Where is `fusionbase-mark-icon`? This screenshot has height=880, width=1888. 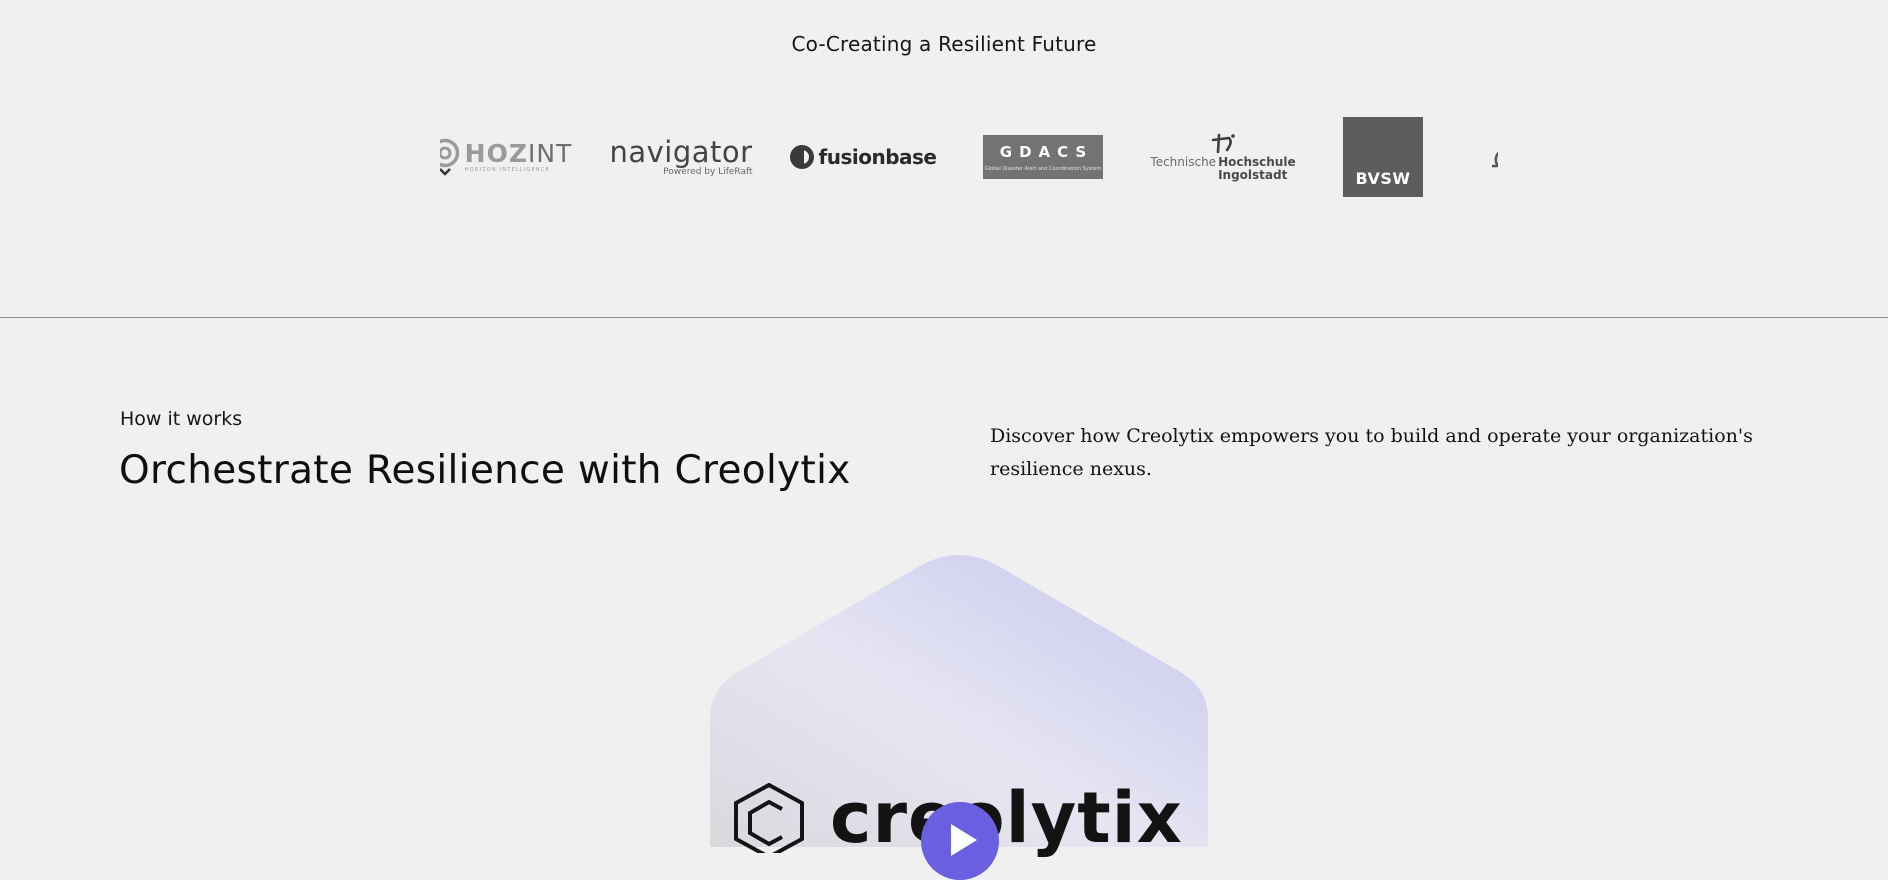 fusionbase-mark-icon is located at coordinates (801, 157).